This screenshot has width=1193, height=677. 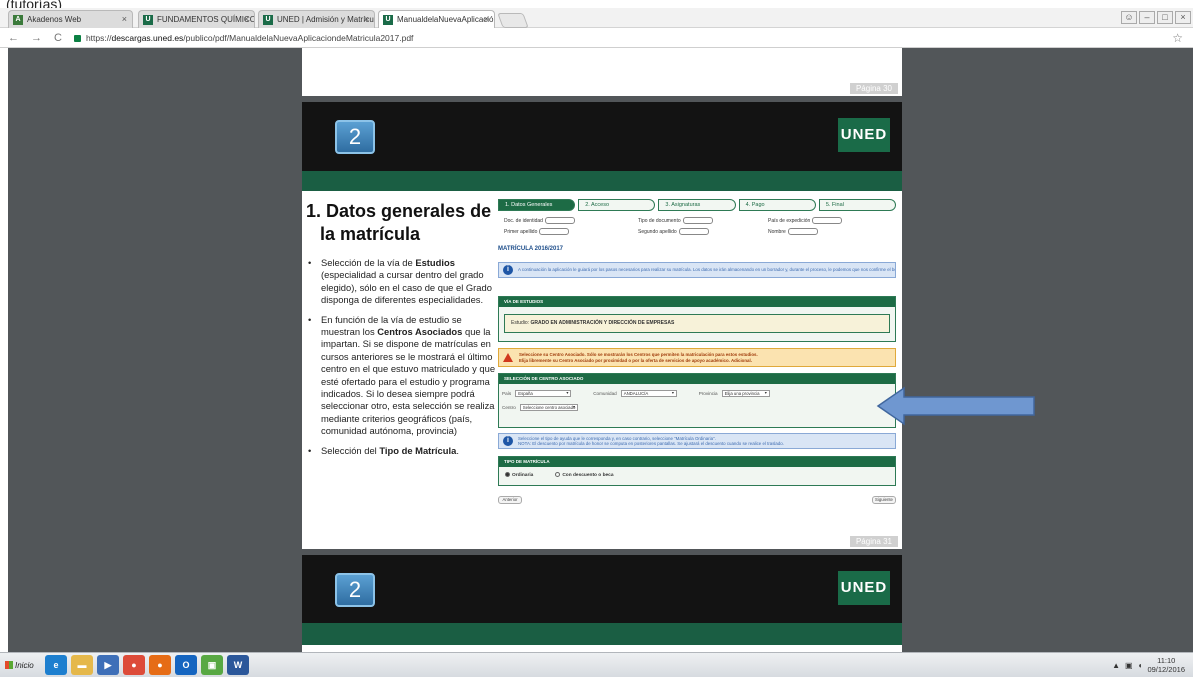 I want to click on tray-arrow-icon: ▲, so click(x=1116, y=665).